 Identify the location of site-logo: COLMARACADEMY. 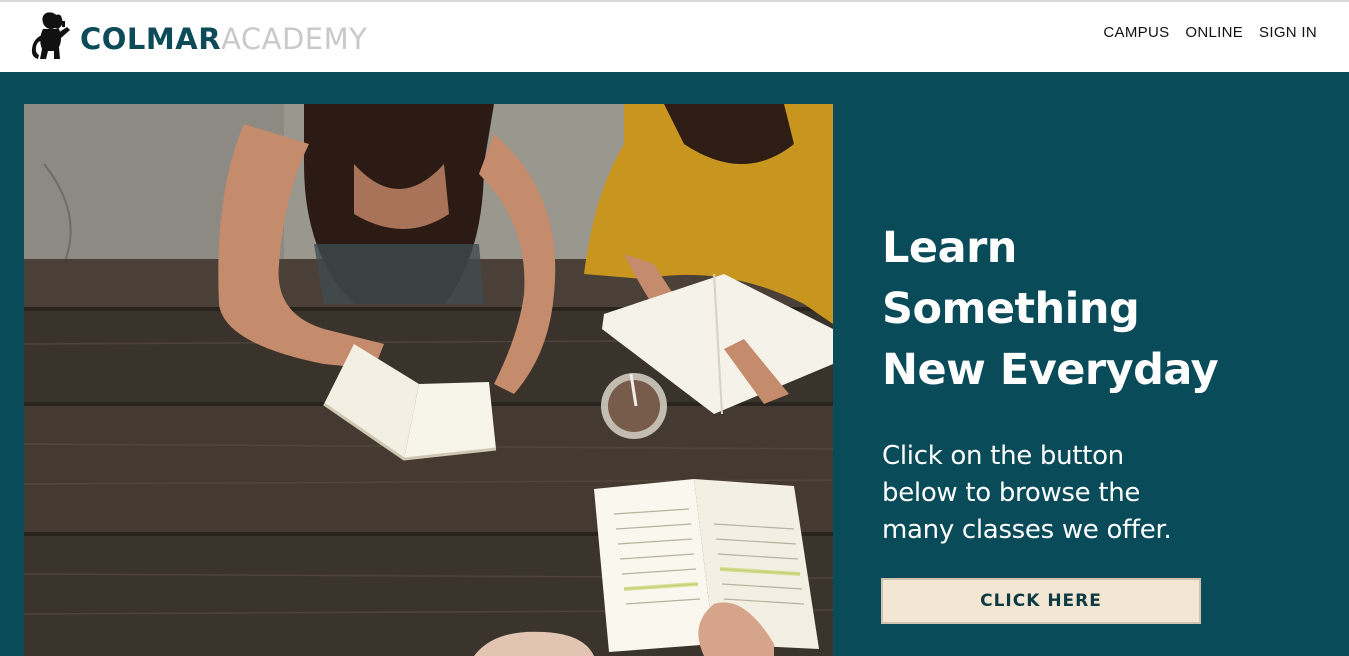
(198, 39).